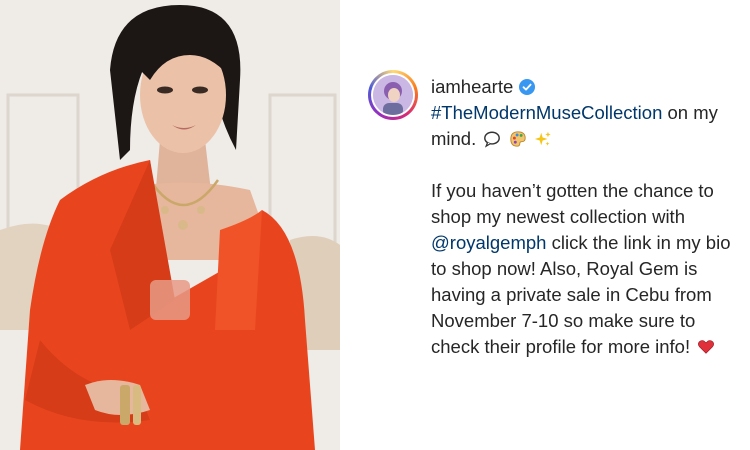 This screenshot has height=450, width=750. I want to click on caption-line-hashtag: #TheModernMuseCollection on my, so click(581, 113).